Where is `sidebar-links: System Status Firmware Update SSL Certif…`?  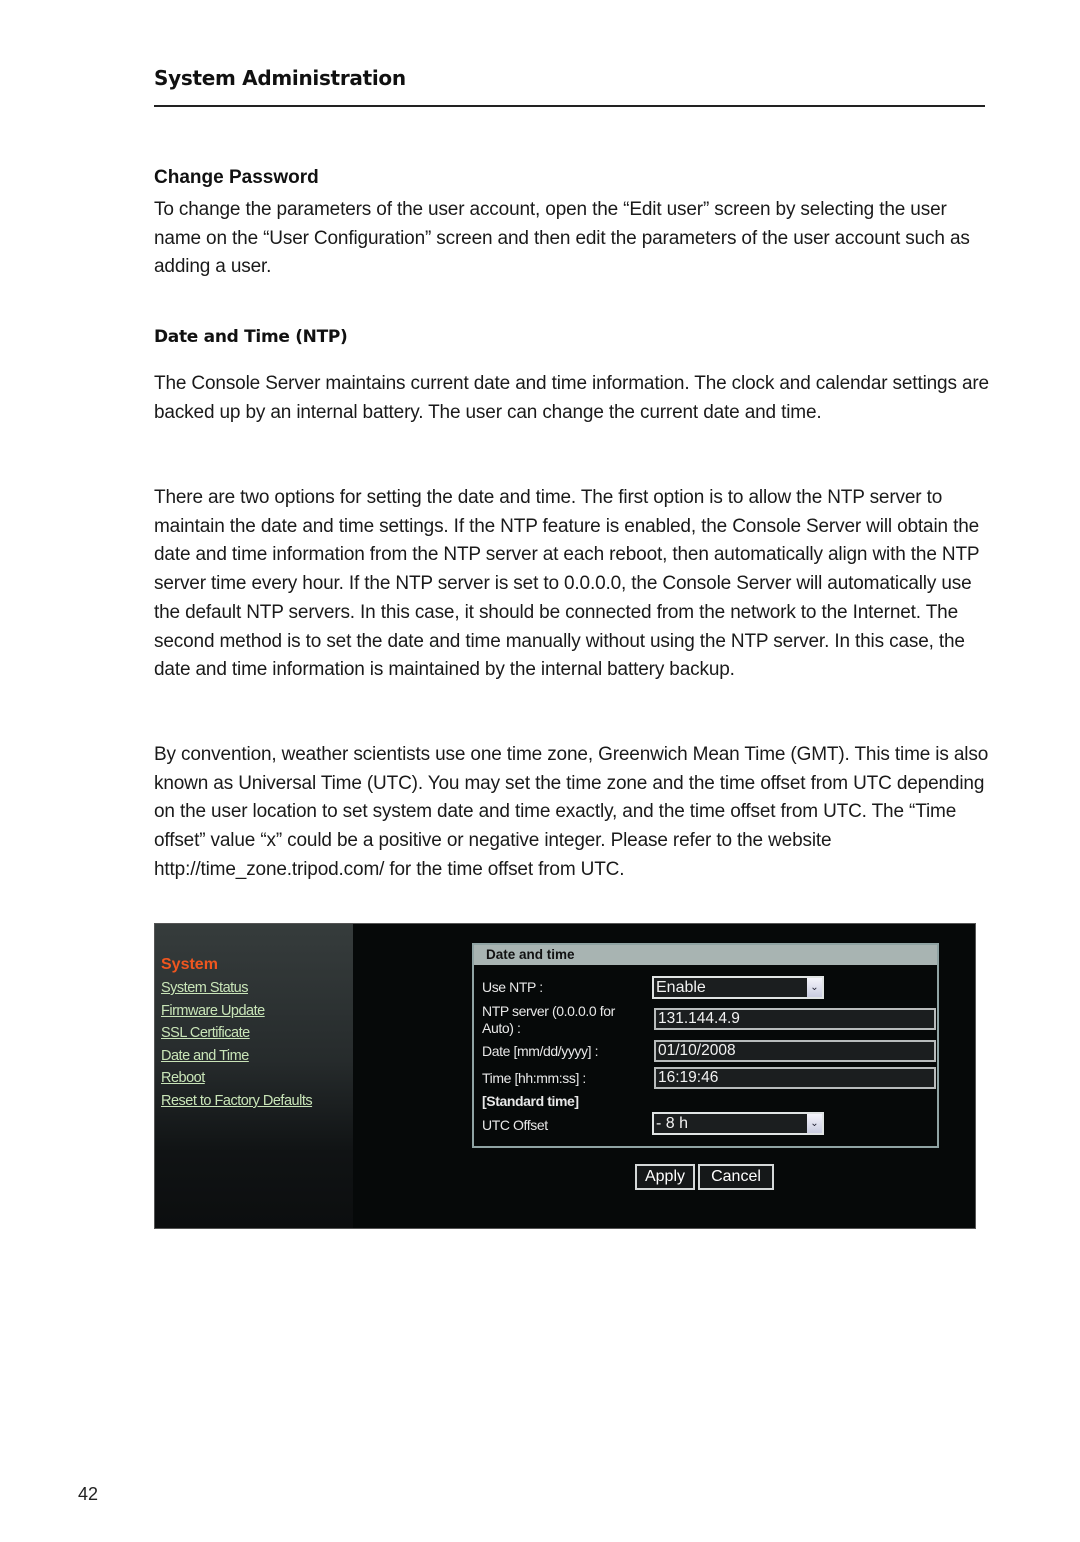
sidebar-links: System Status Firmware Update SSL Certif… is located at coordinates (237, 1045).